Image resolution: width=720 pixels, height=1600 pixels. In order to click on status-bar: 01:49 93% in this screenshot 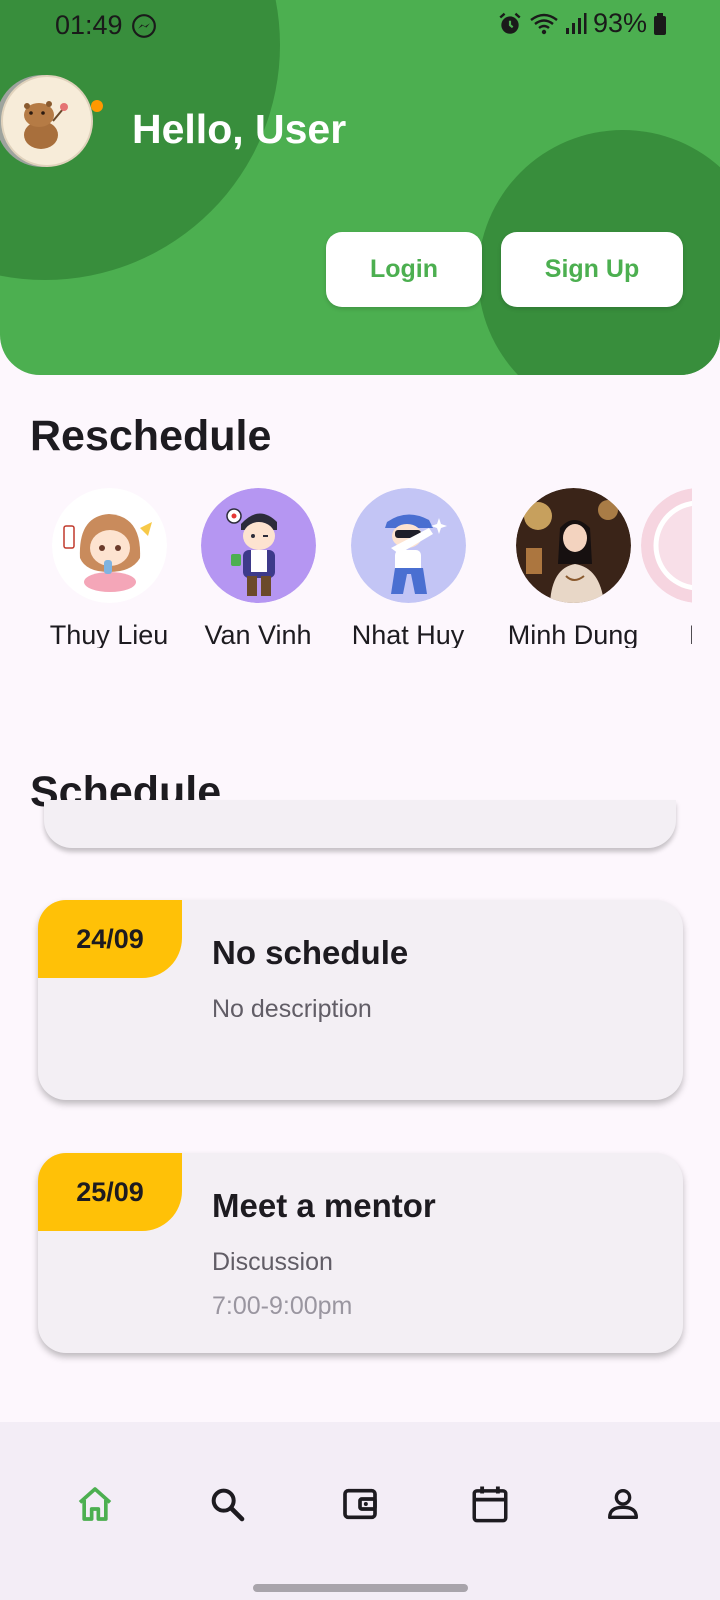, I will do `click(360, 26)`.